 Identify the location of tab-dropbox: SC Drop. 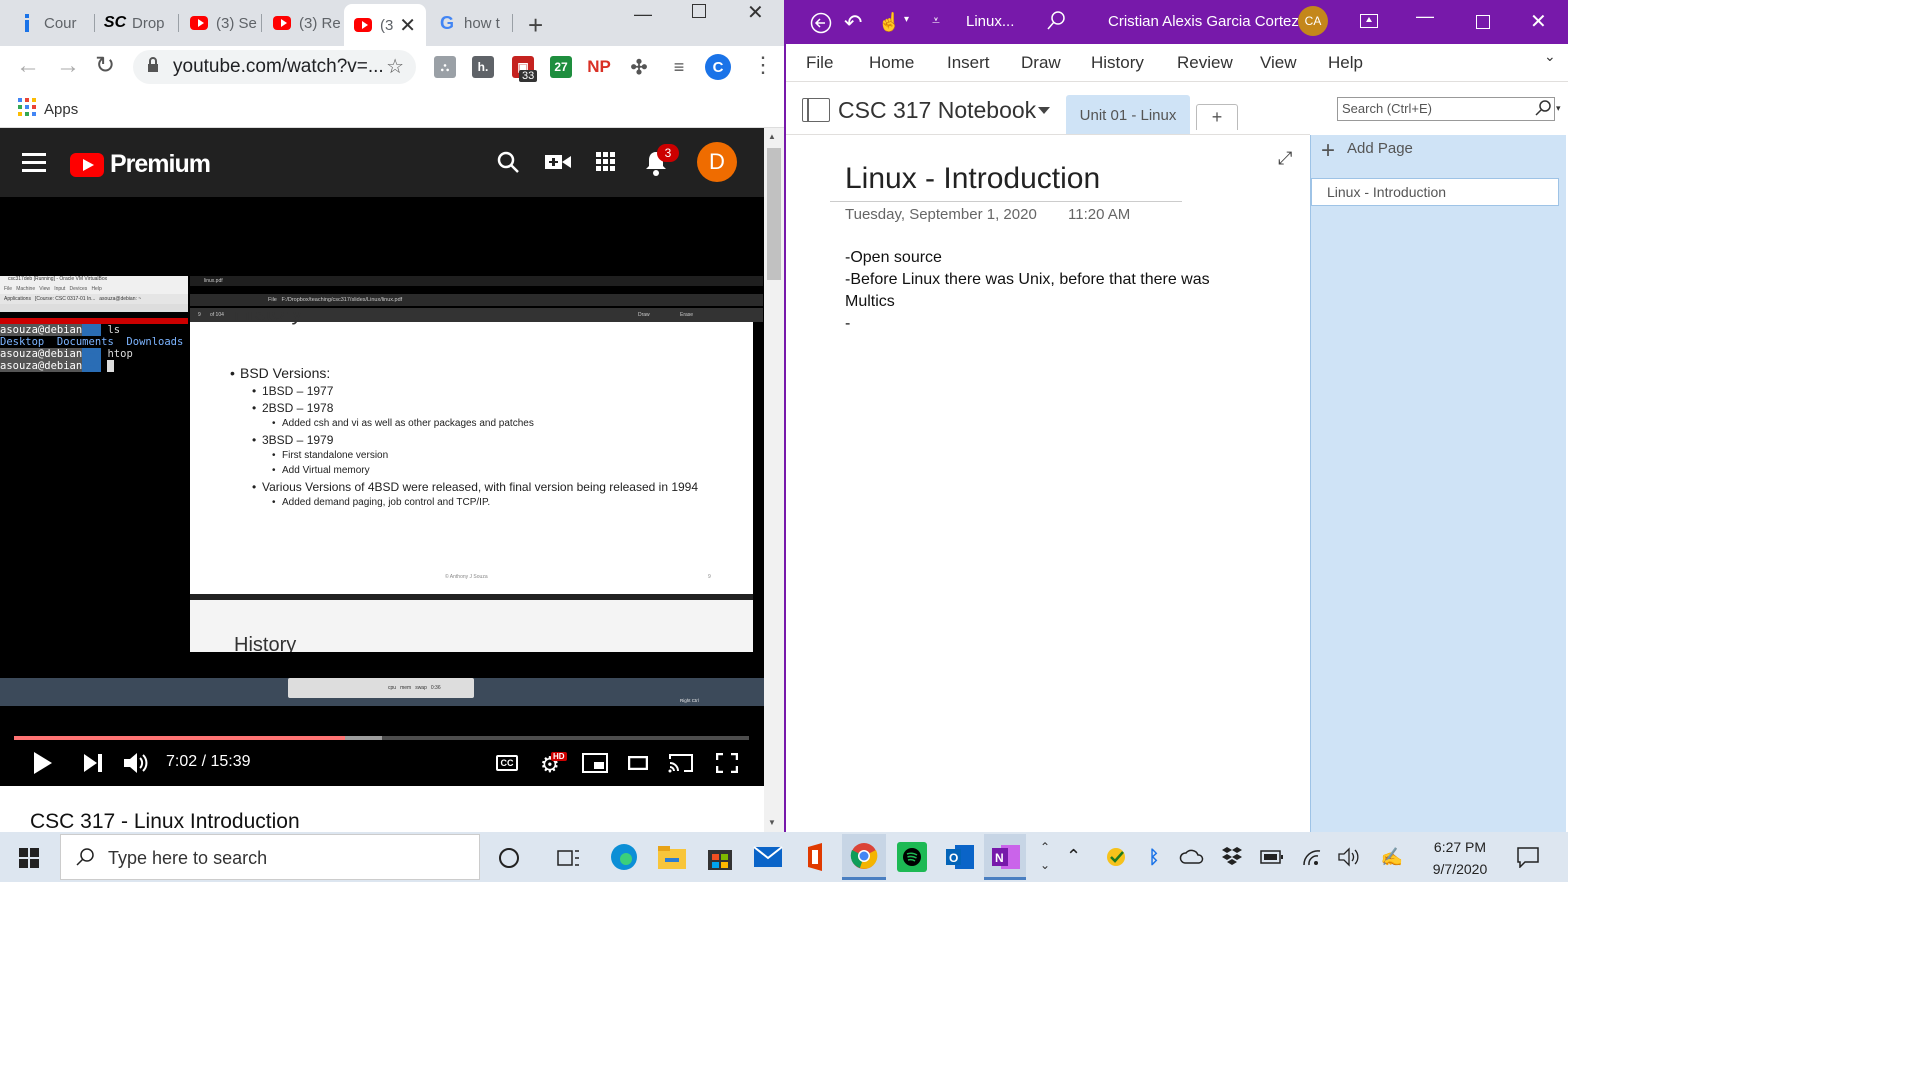
(137, 23).